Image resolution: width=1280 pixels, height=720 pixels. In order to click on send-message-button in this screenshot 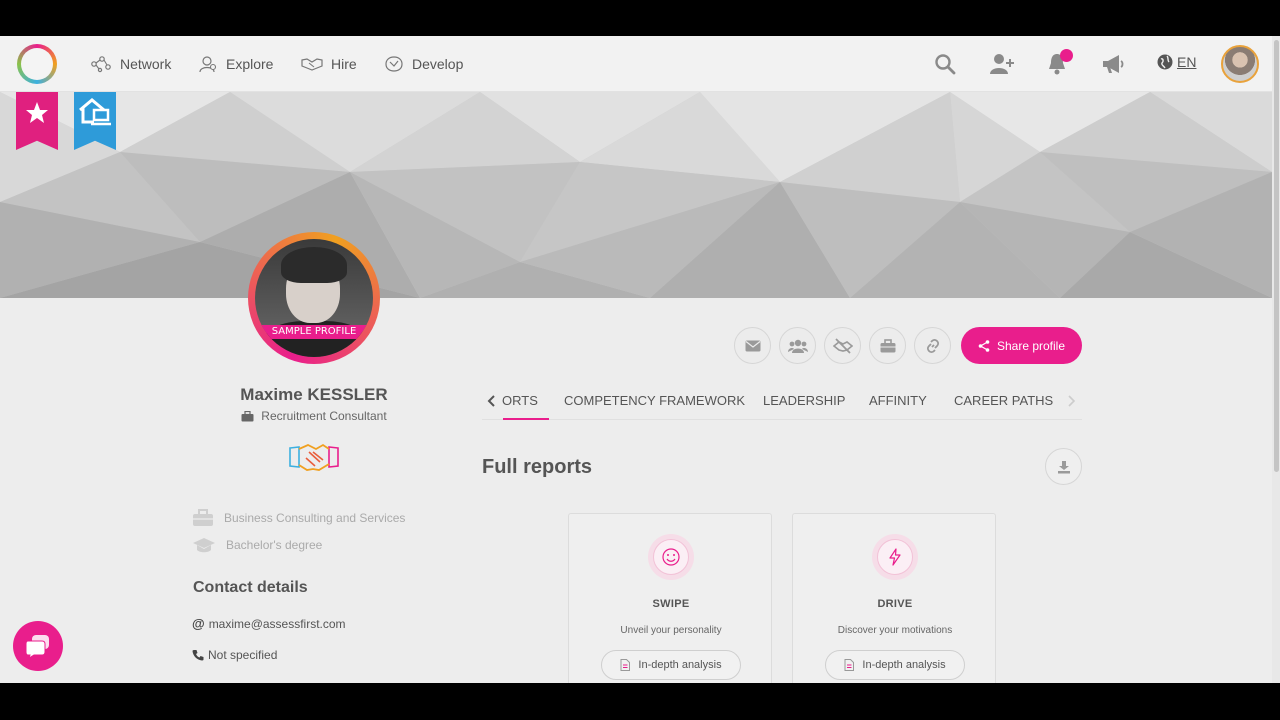, I will do `click(752, 345)`.